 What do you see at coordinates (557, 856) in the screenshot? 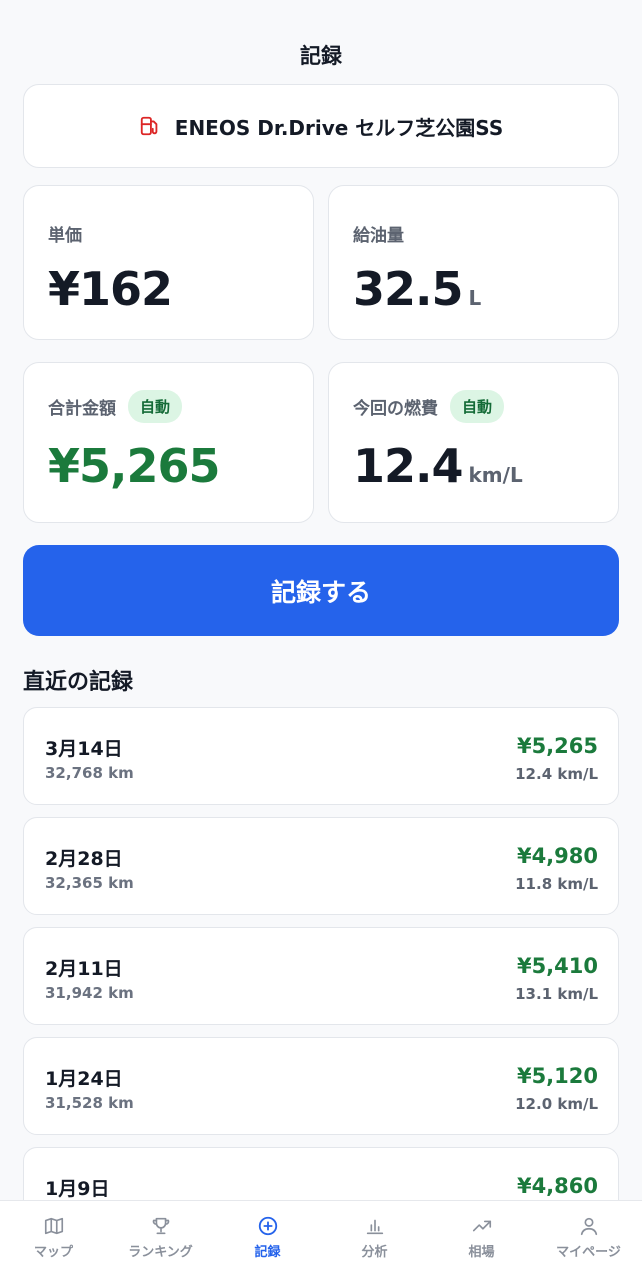
I see `record-cost: ¥4,980` at bounding box center [557, 856].